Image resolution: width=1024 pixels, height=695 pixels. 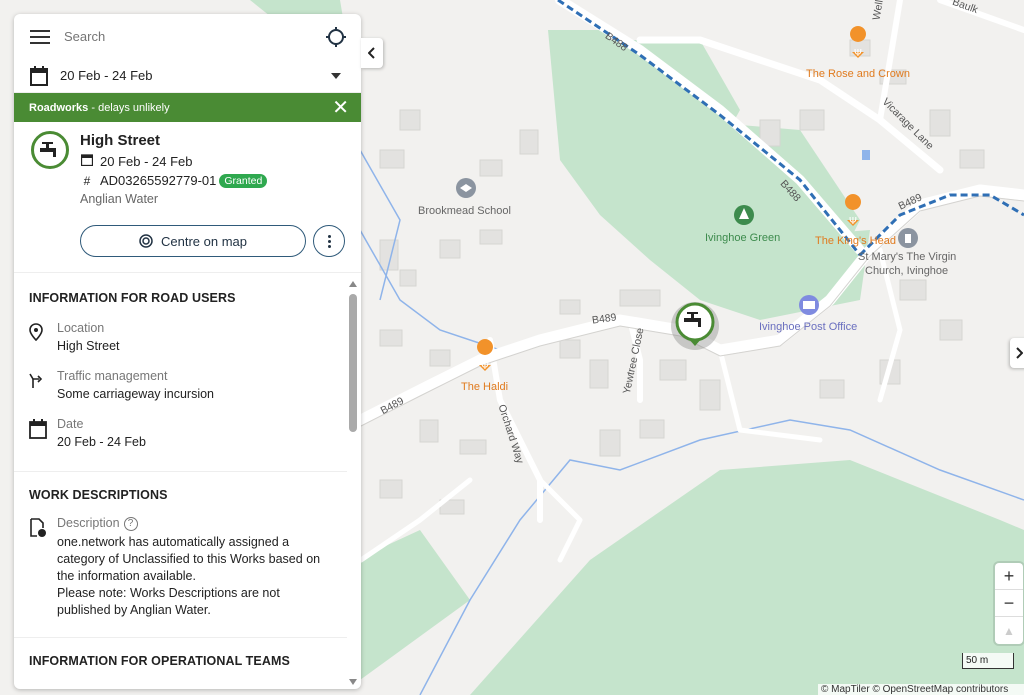 What do you see at coordinates (43, 386) in the screenshot?
I see `traffic-management-icon` at bounding box center [43, 386].